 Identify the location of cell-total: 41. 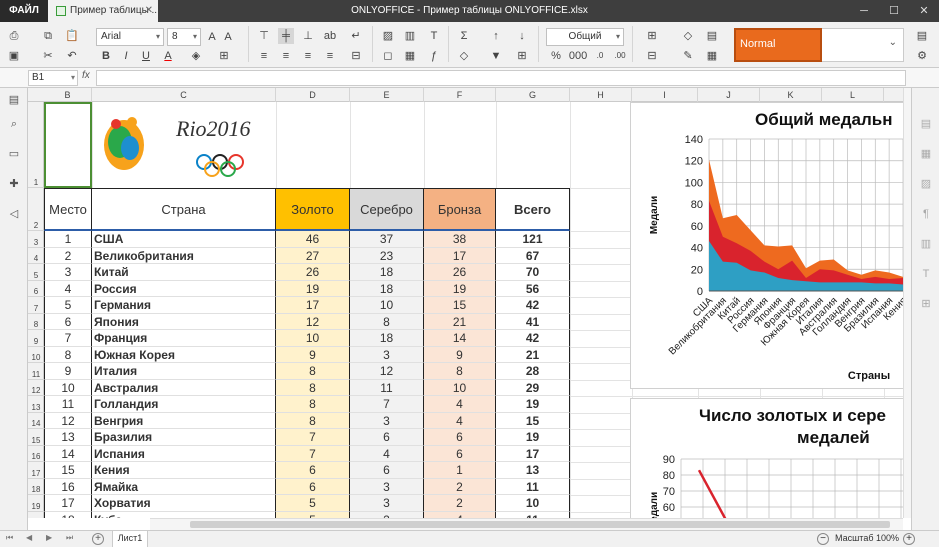
(533, 321).